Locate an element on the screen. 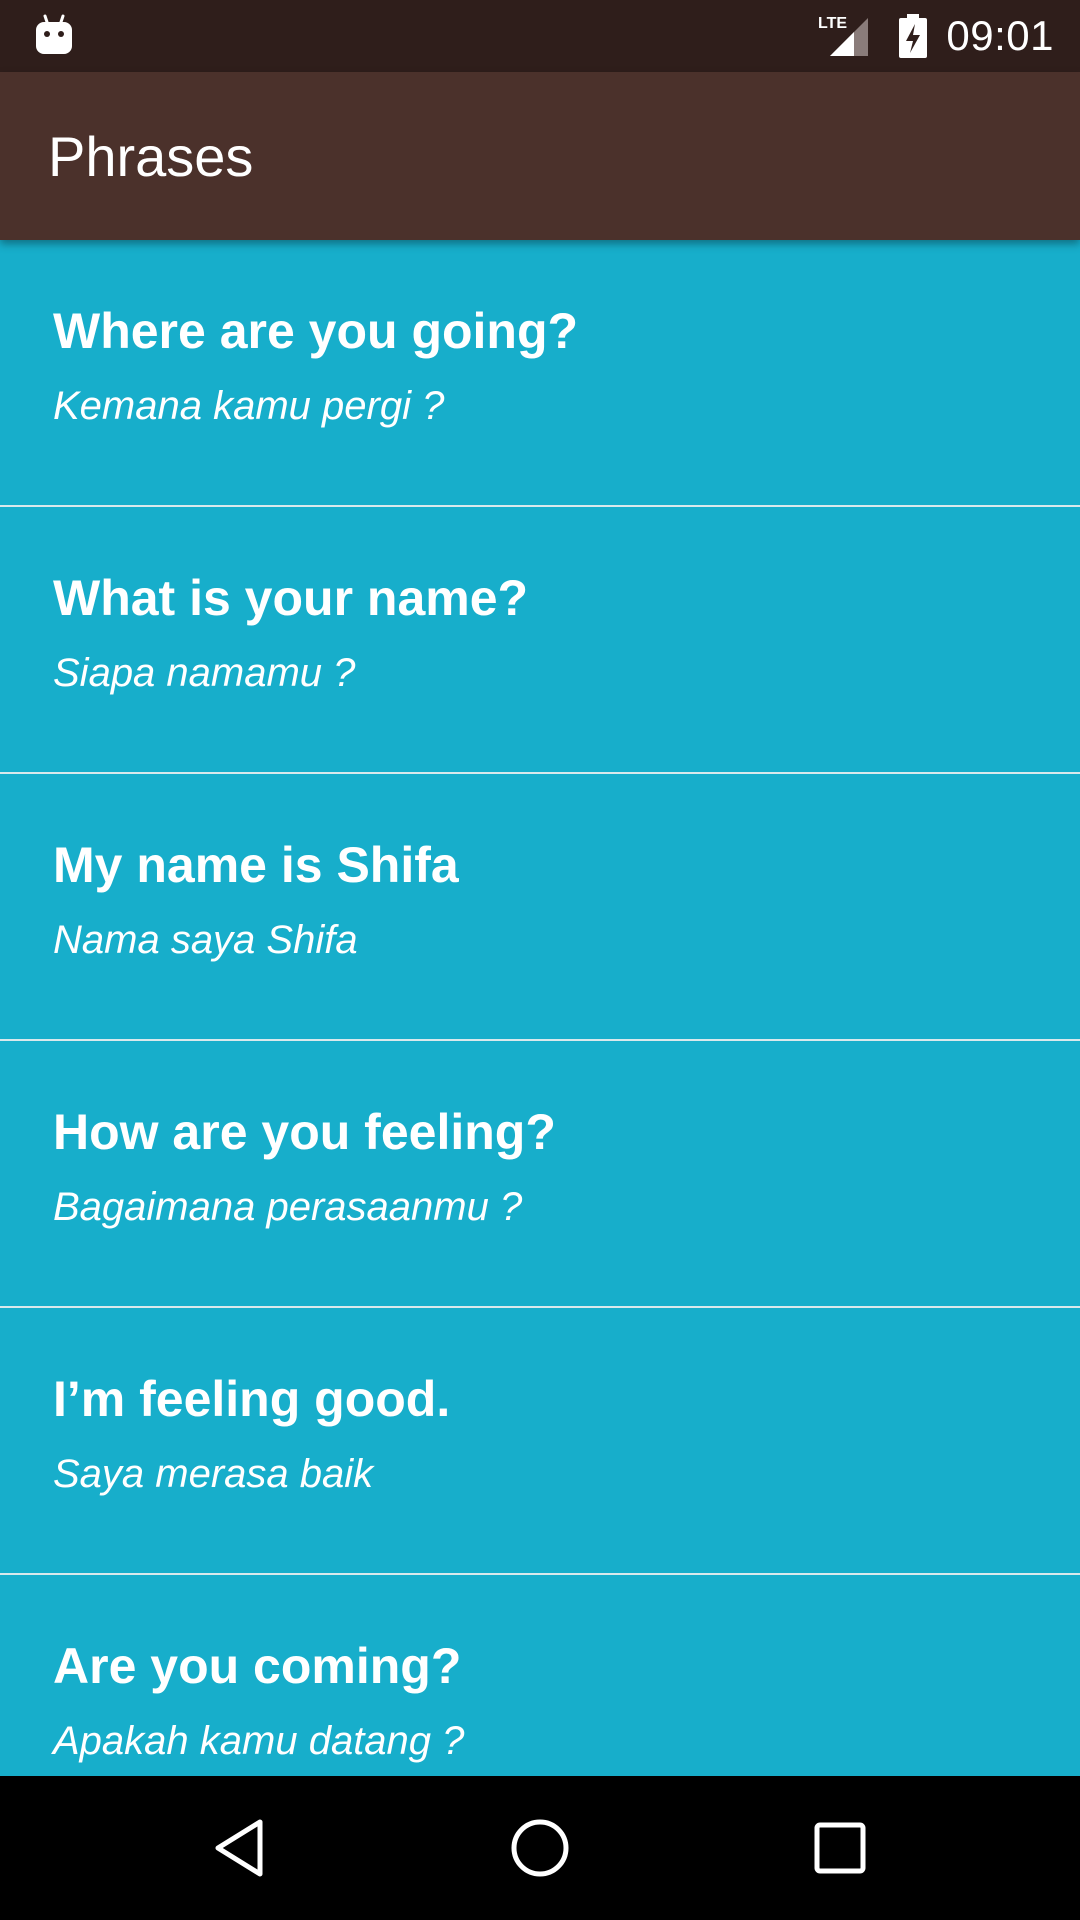  recents-button is located at coordinates (840, 1848).